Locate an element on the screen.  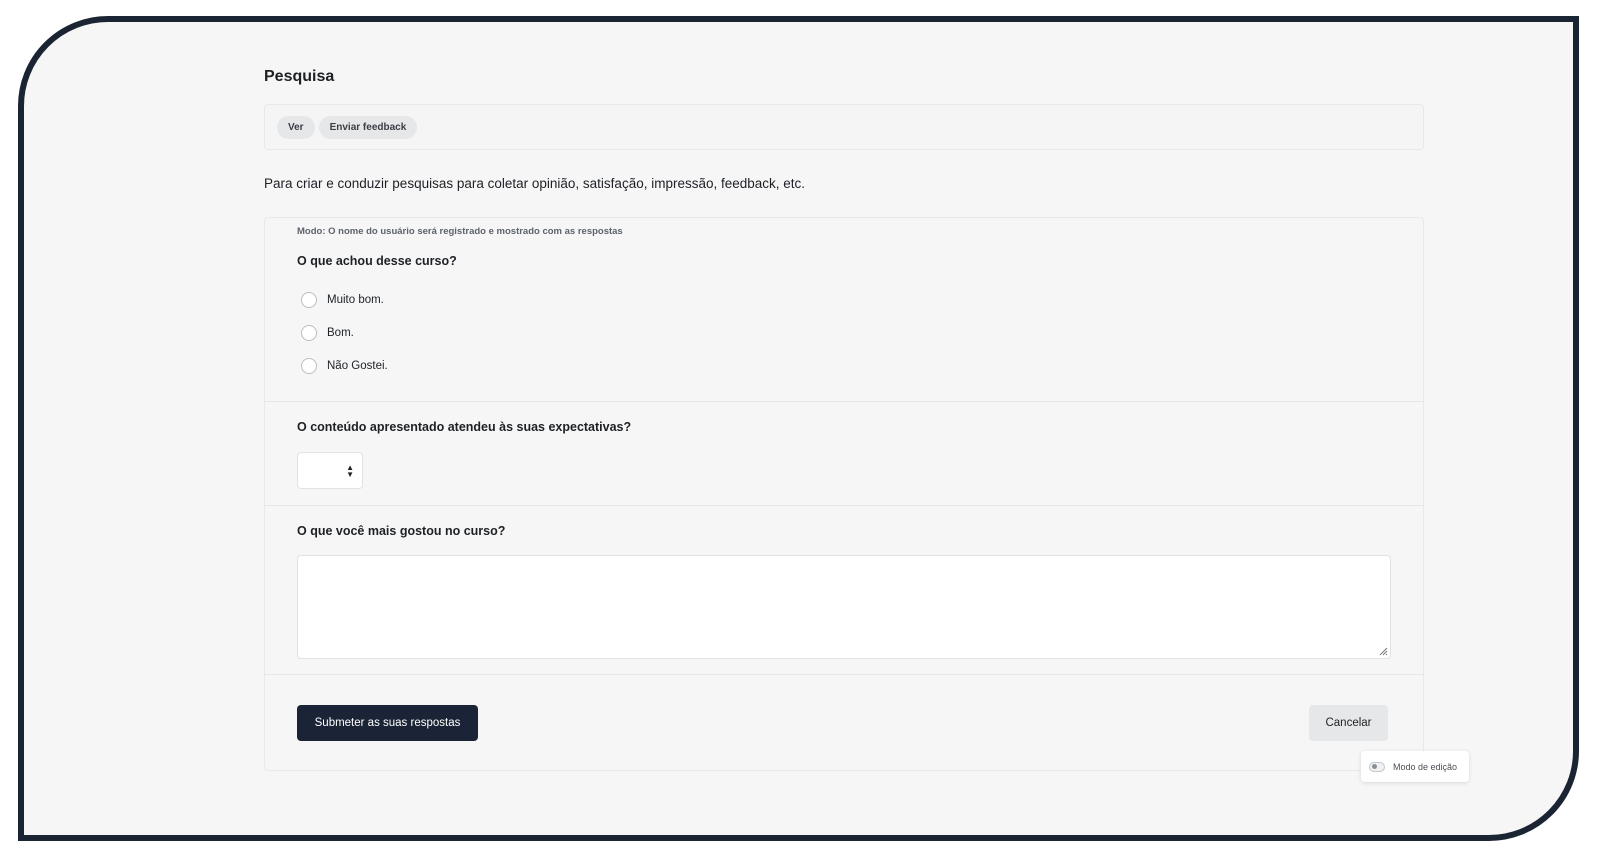
expectations-select: ▲ ▼ is located at coordinates (330, 470).